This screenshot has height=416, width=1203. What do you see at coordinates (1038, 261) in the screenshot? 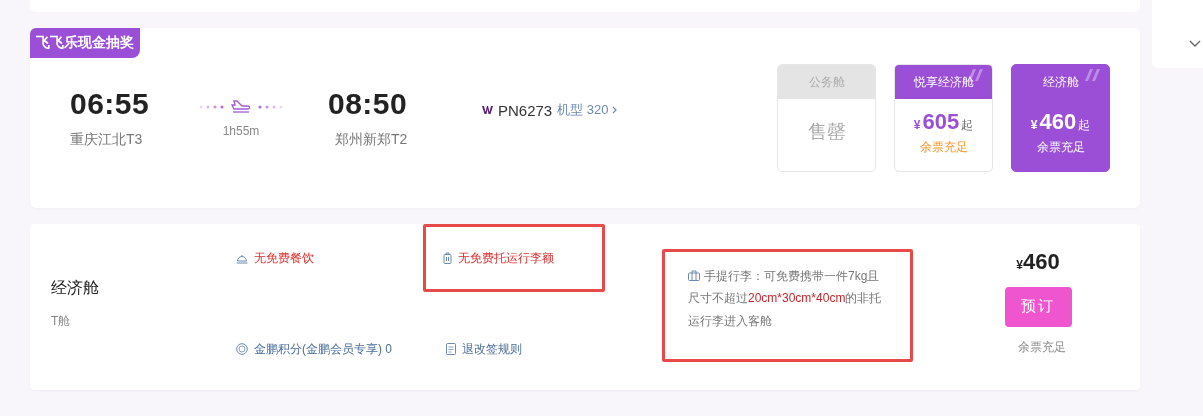
I see `cabin-price: ¥460` at bounding box center [1038, 261].